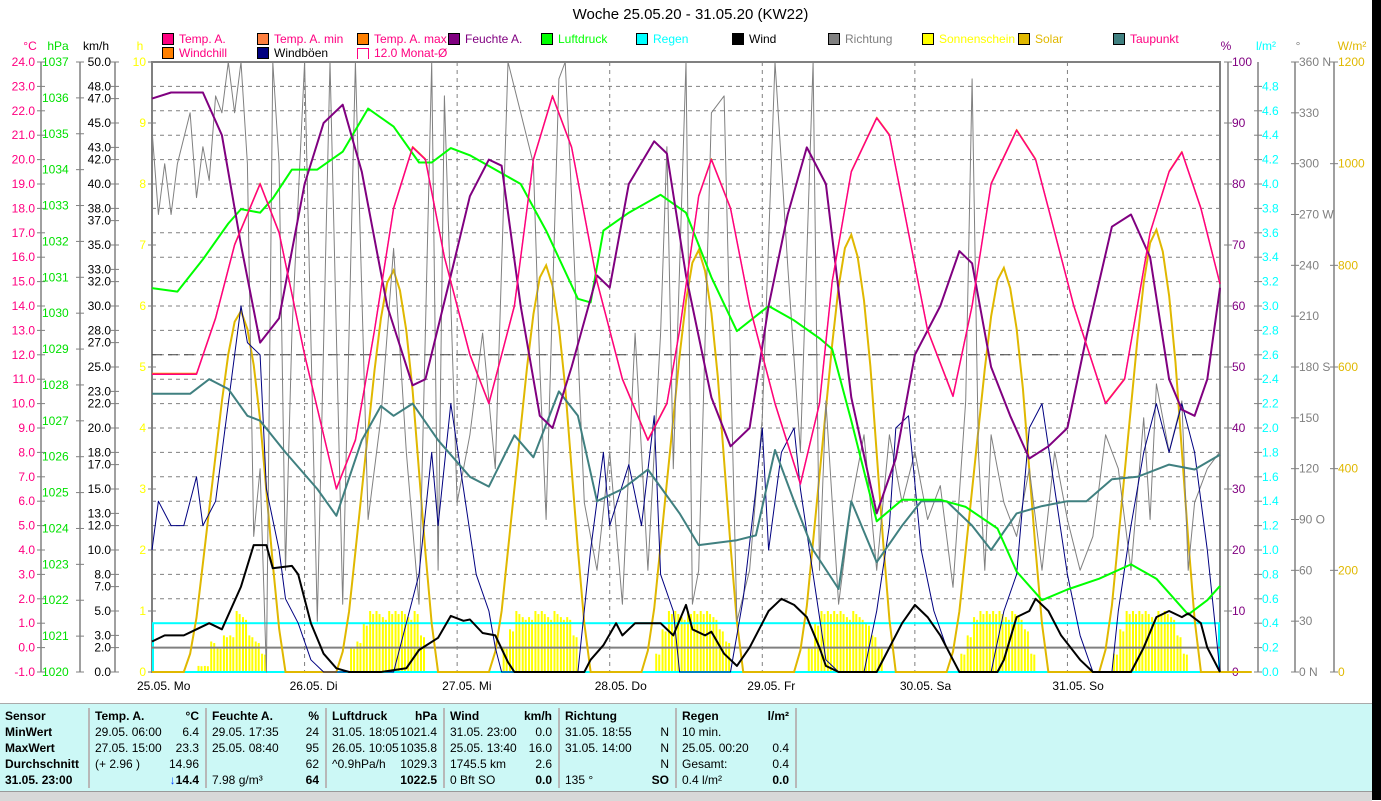 Image resolution: width=1381 pixels, height=801 pixels. What do you see at coordinates (26, 501) in the screenshot?
I see `temp-tick-label: 6.0` at bounding box center [26, 501].